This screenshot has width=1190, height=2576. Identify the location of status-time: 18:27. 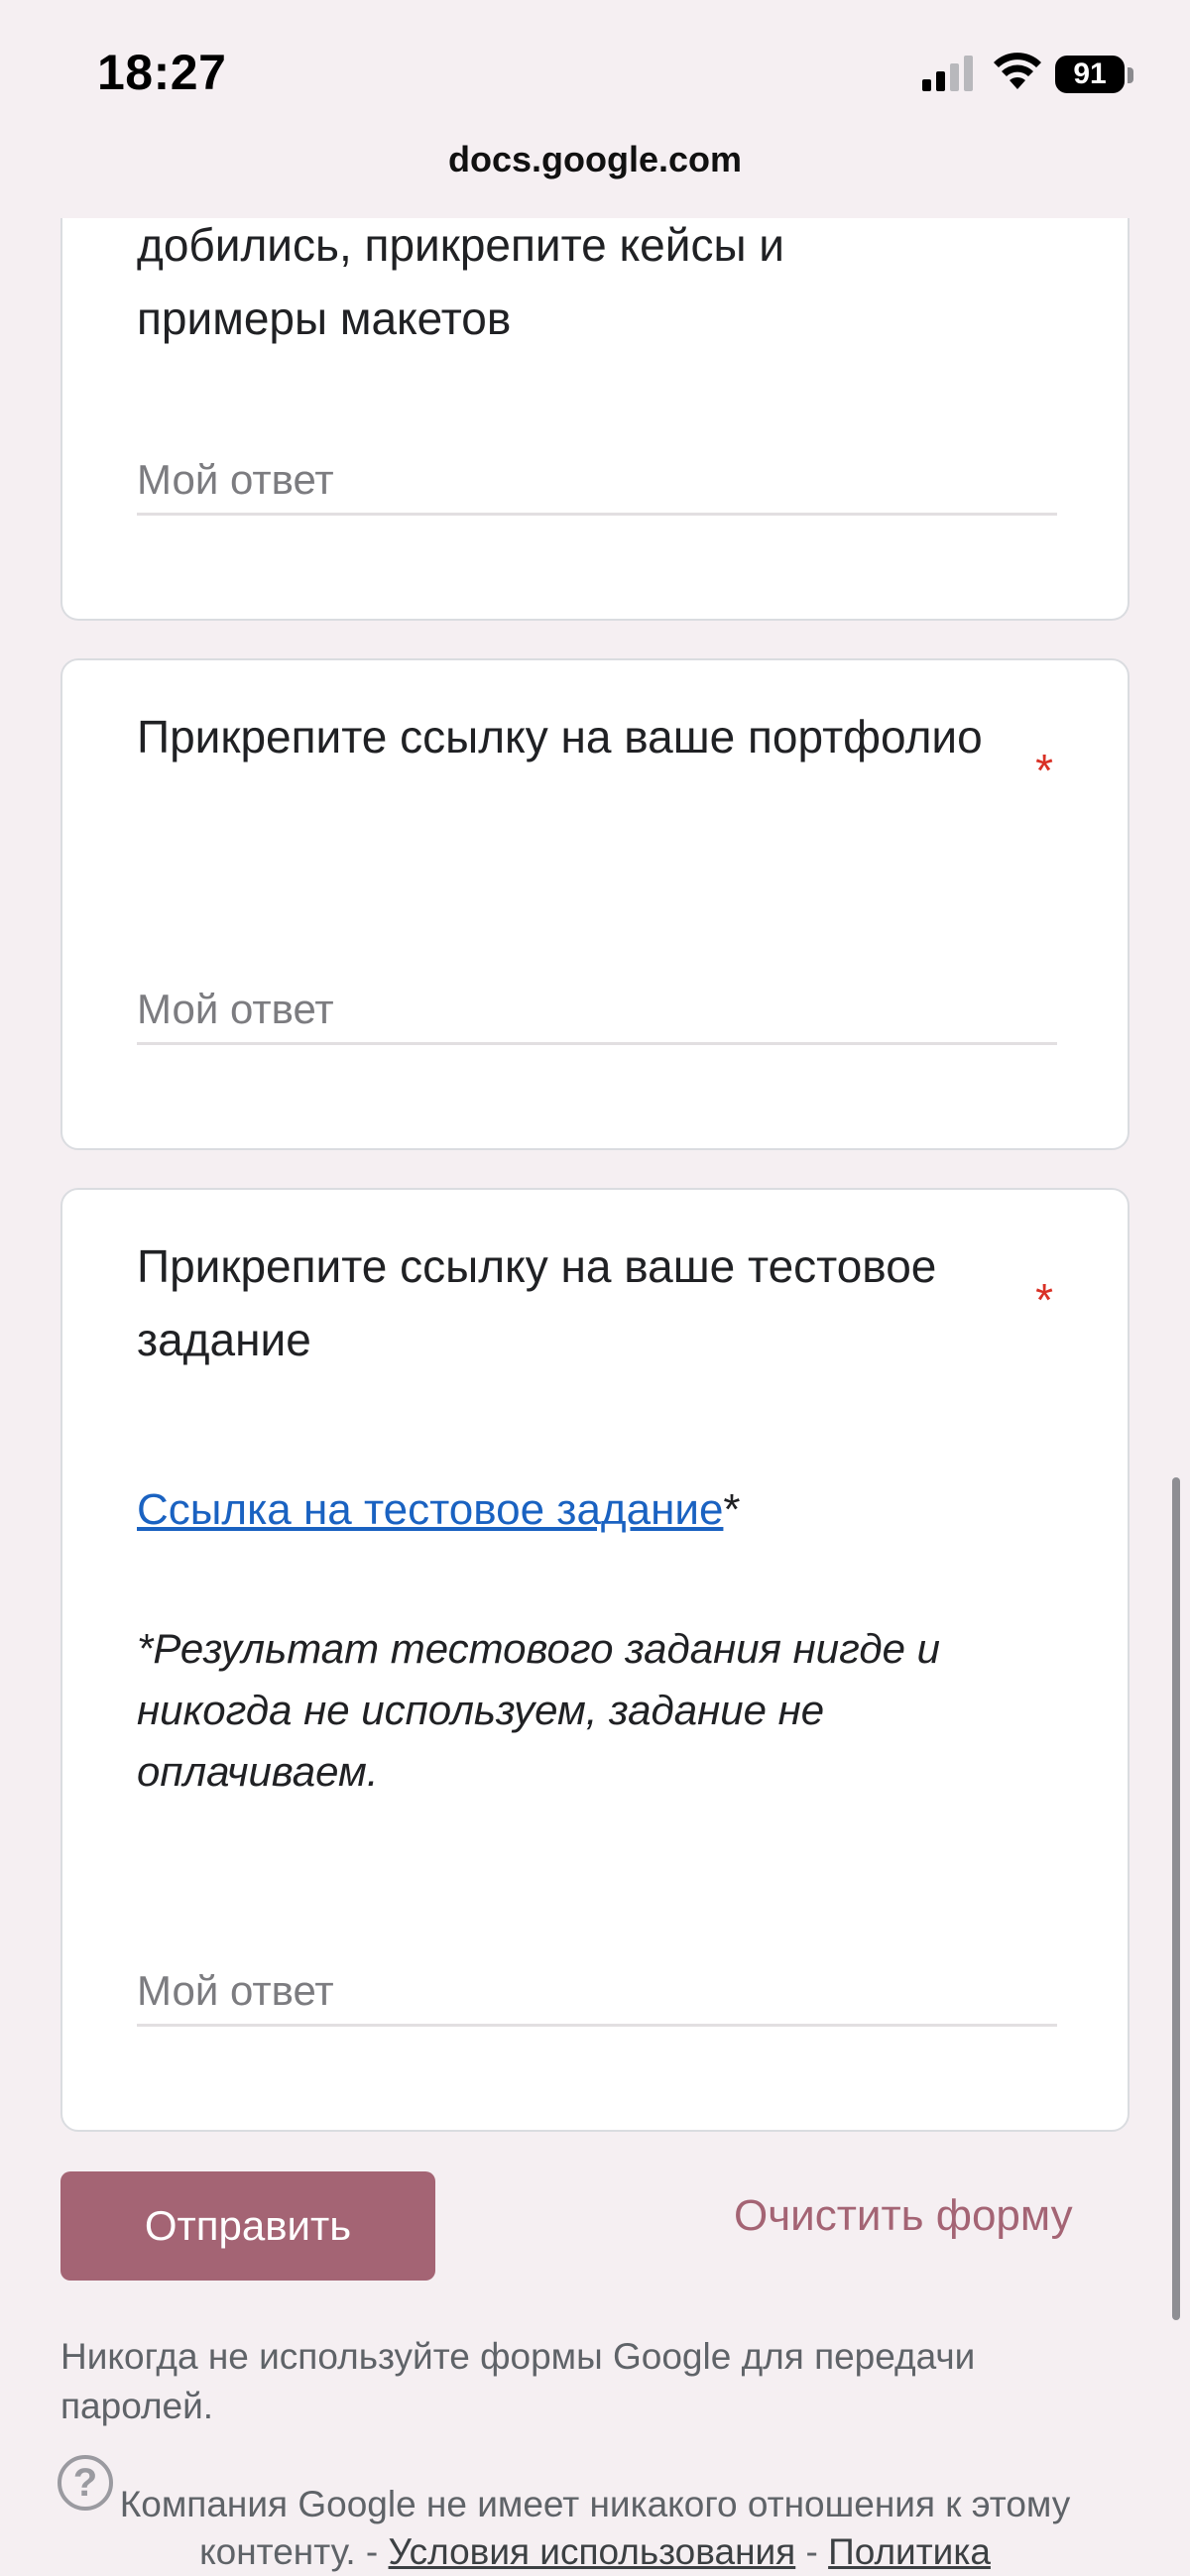
(162, 73).